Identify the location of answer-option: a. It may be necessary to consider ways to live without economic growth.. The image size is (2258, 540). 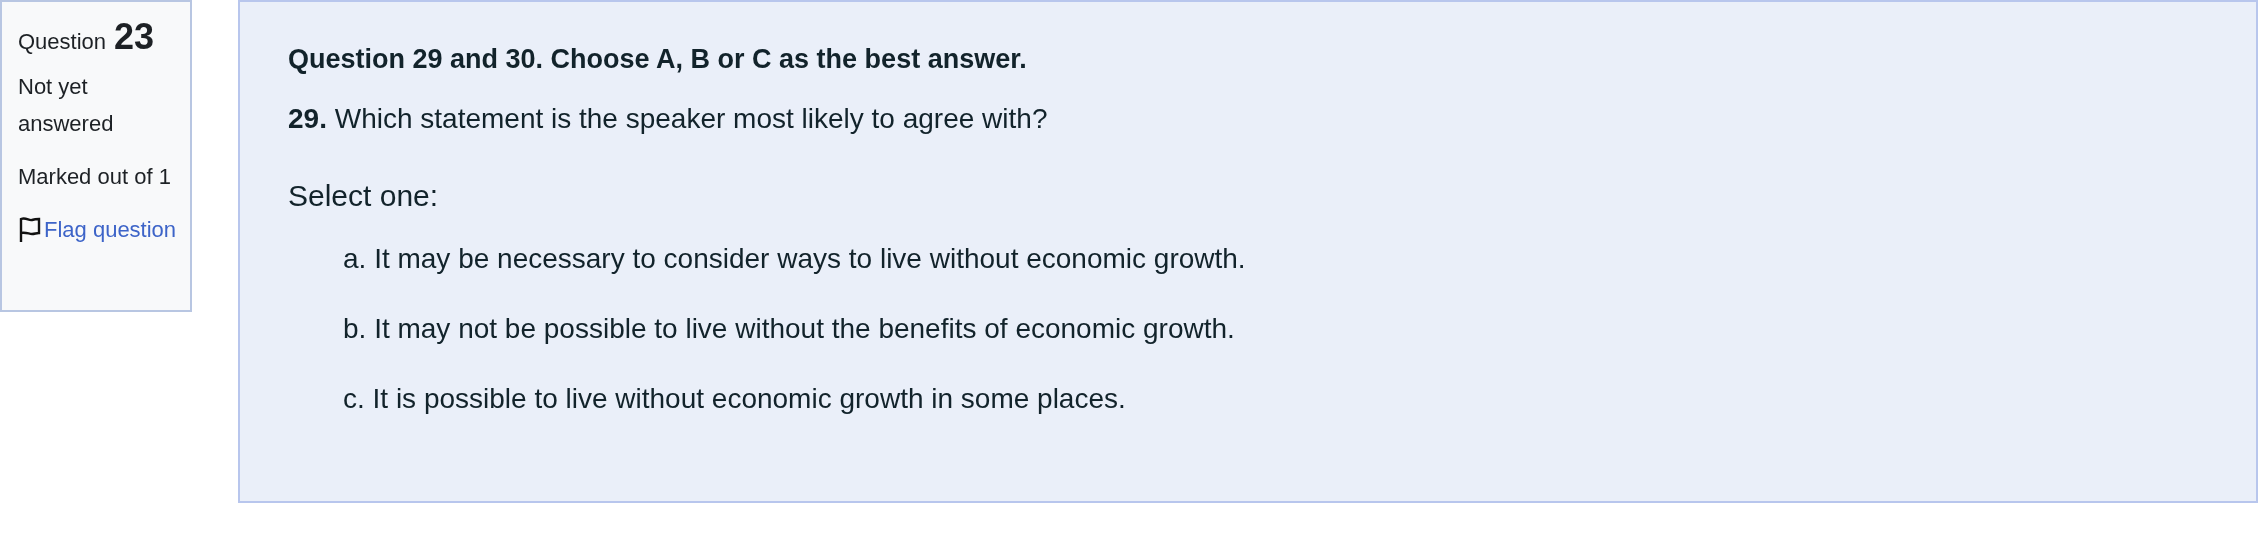
(1299, 259).